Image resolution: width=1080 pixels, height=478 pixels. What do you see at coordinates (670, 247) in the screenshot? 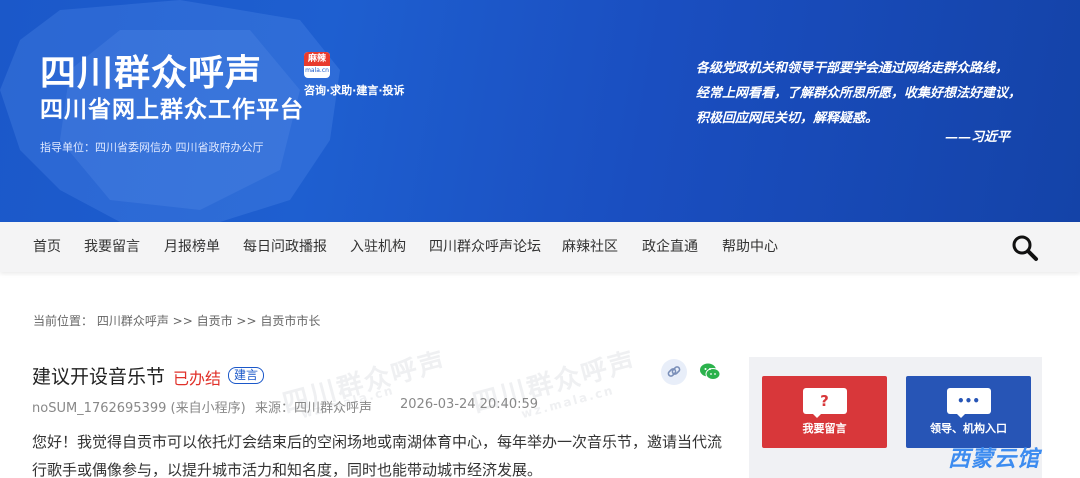
I see `nav-item-gov-enterprise: 政企直通` at bounding box center [670, 247].